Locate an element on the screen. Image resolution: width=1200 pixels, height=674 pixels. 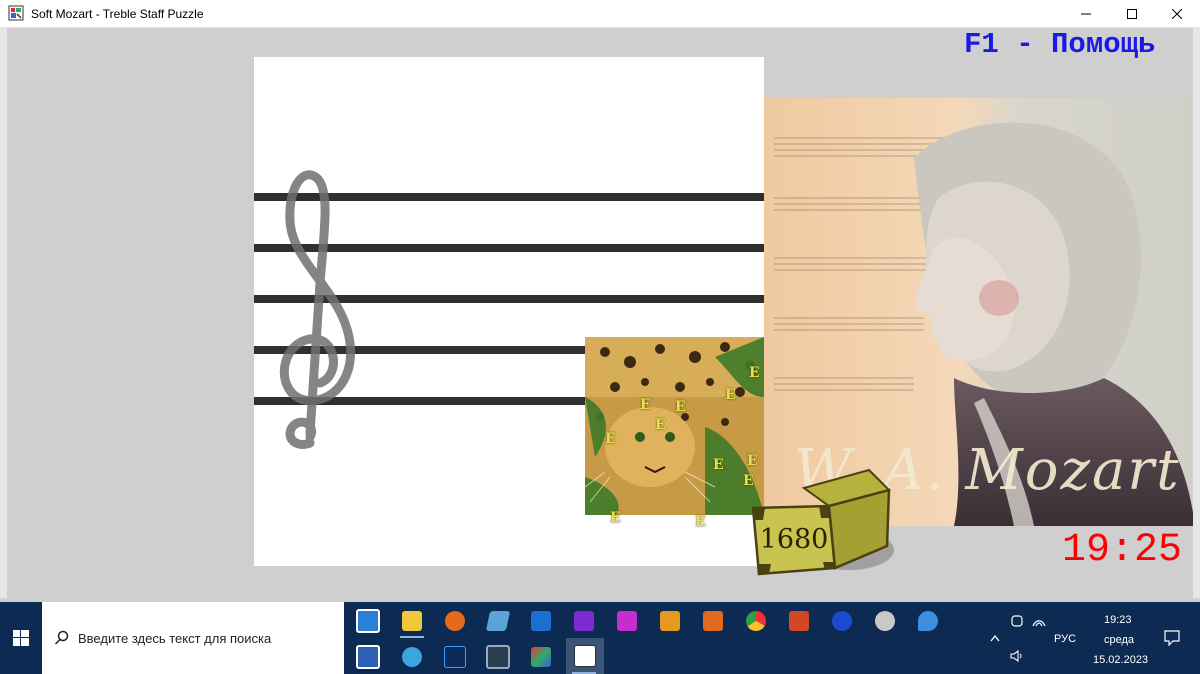
close-button is located at coordinates (1177, 13).